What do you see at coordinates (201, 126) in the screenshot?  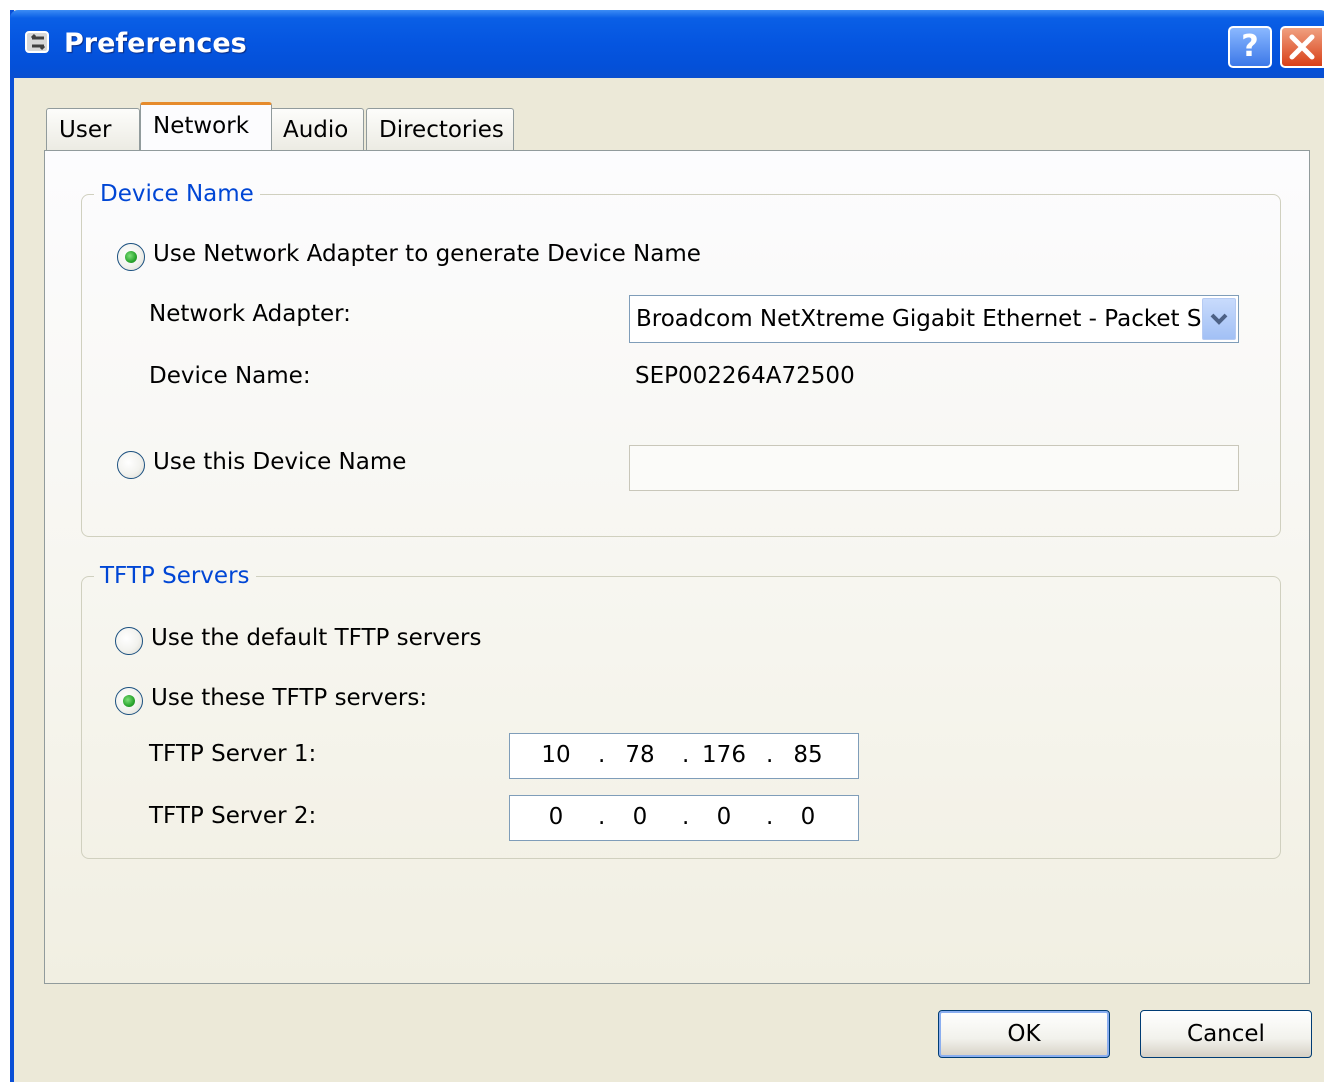 I see `tab-network-label: Network` at bounding box center [201, 126].